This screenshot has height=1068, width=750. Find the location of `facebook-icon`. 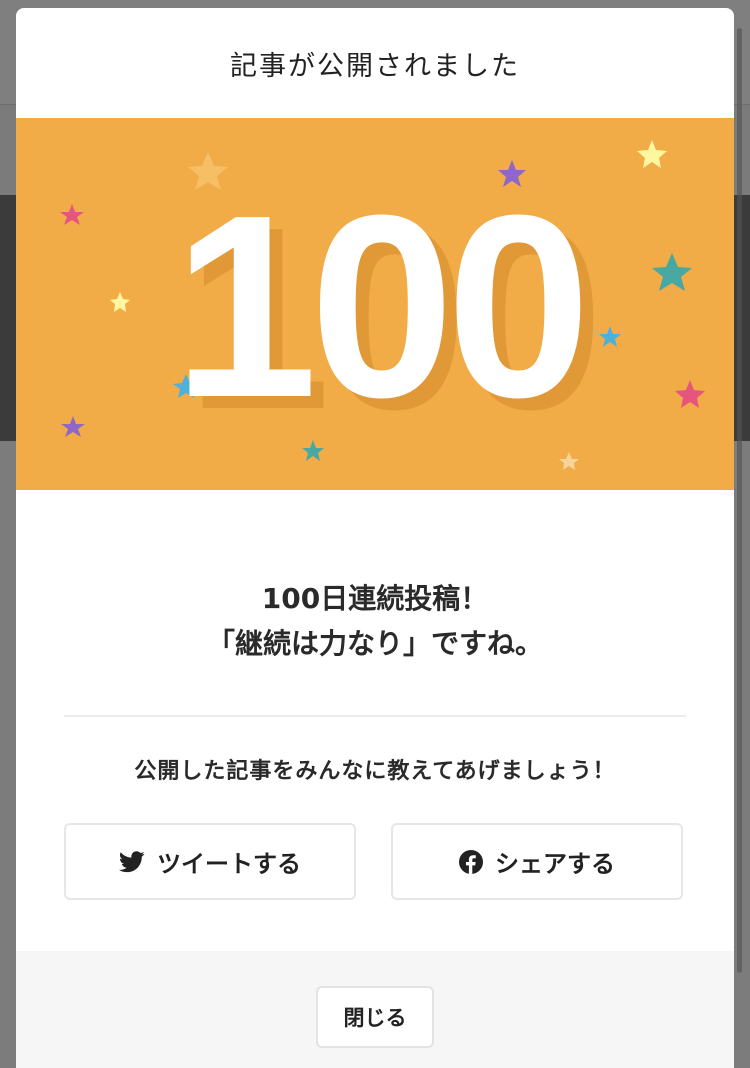

facebook-icon is located at coordinates (471, 861).